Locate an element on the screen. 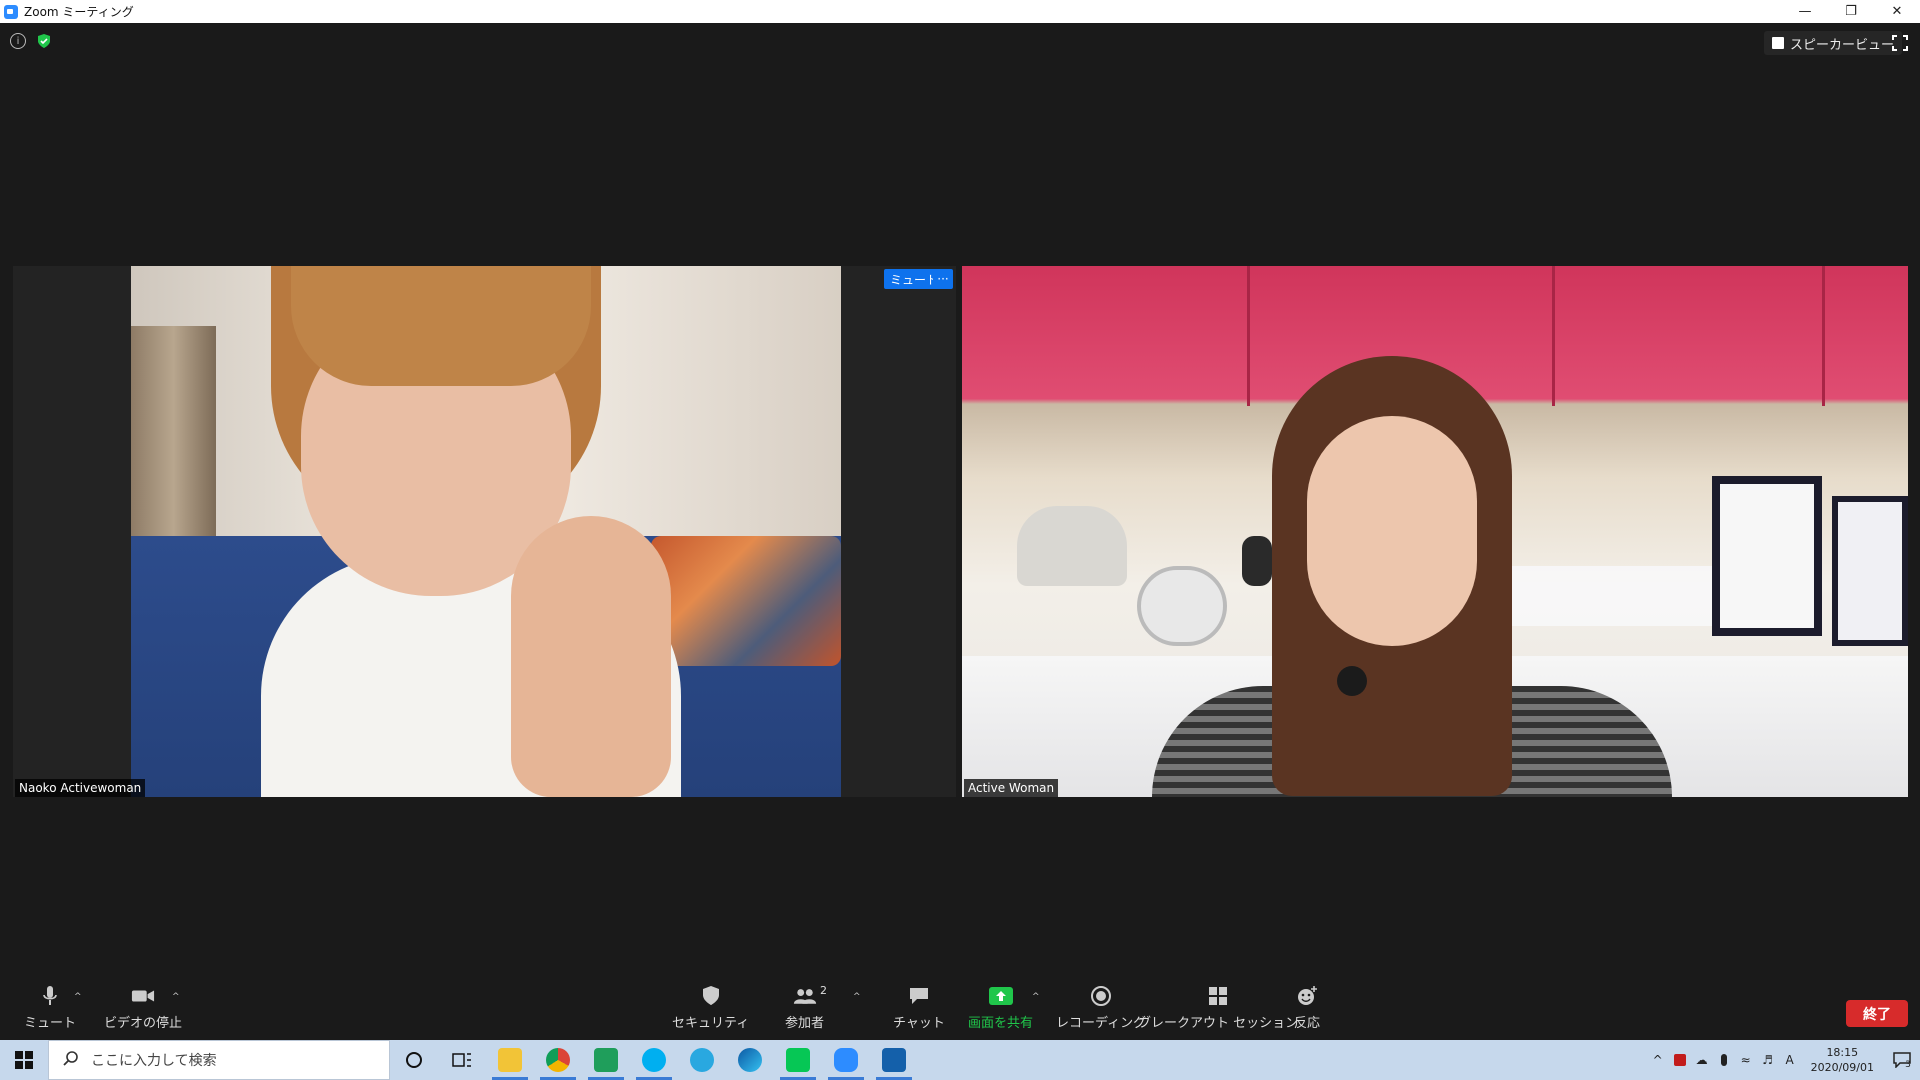  reactions-label: 反応 is located at coordinates (1307, 1023).